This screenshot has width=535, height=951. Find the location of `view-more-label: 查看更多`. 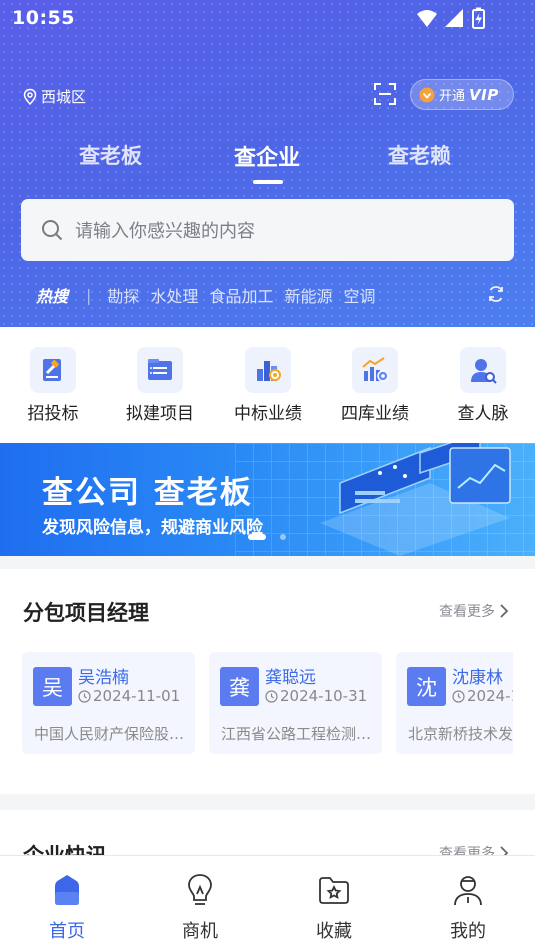

view-more-label: 查看更多 is located at coordinates (467, 612).